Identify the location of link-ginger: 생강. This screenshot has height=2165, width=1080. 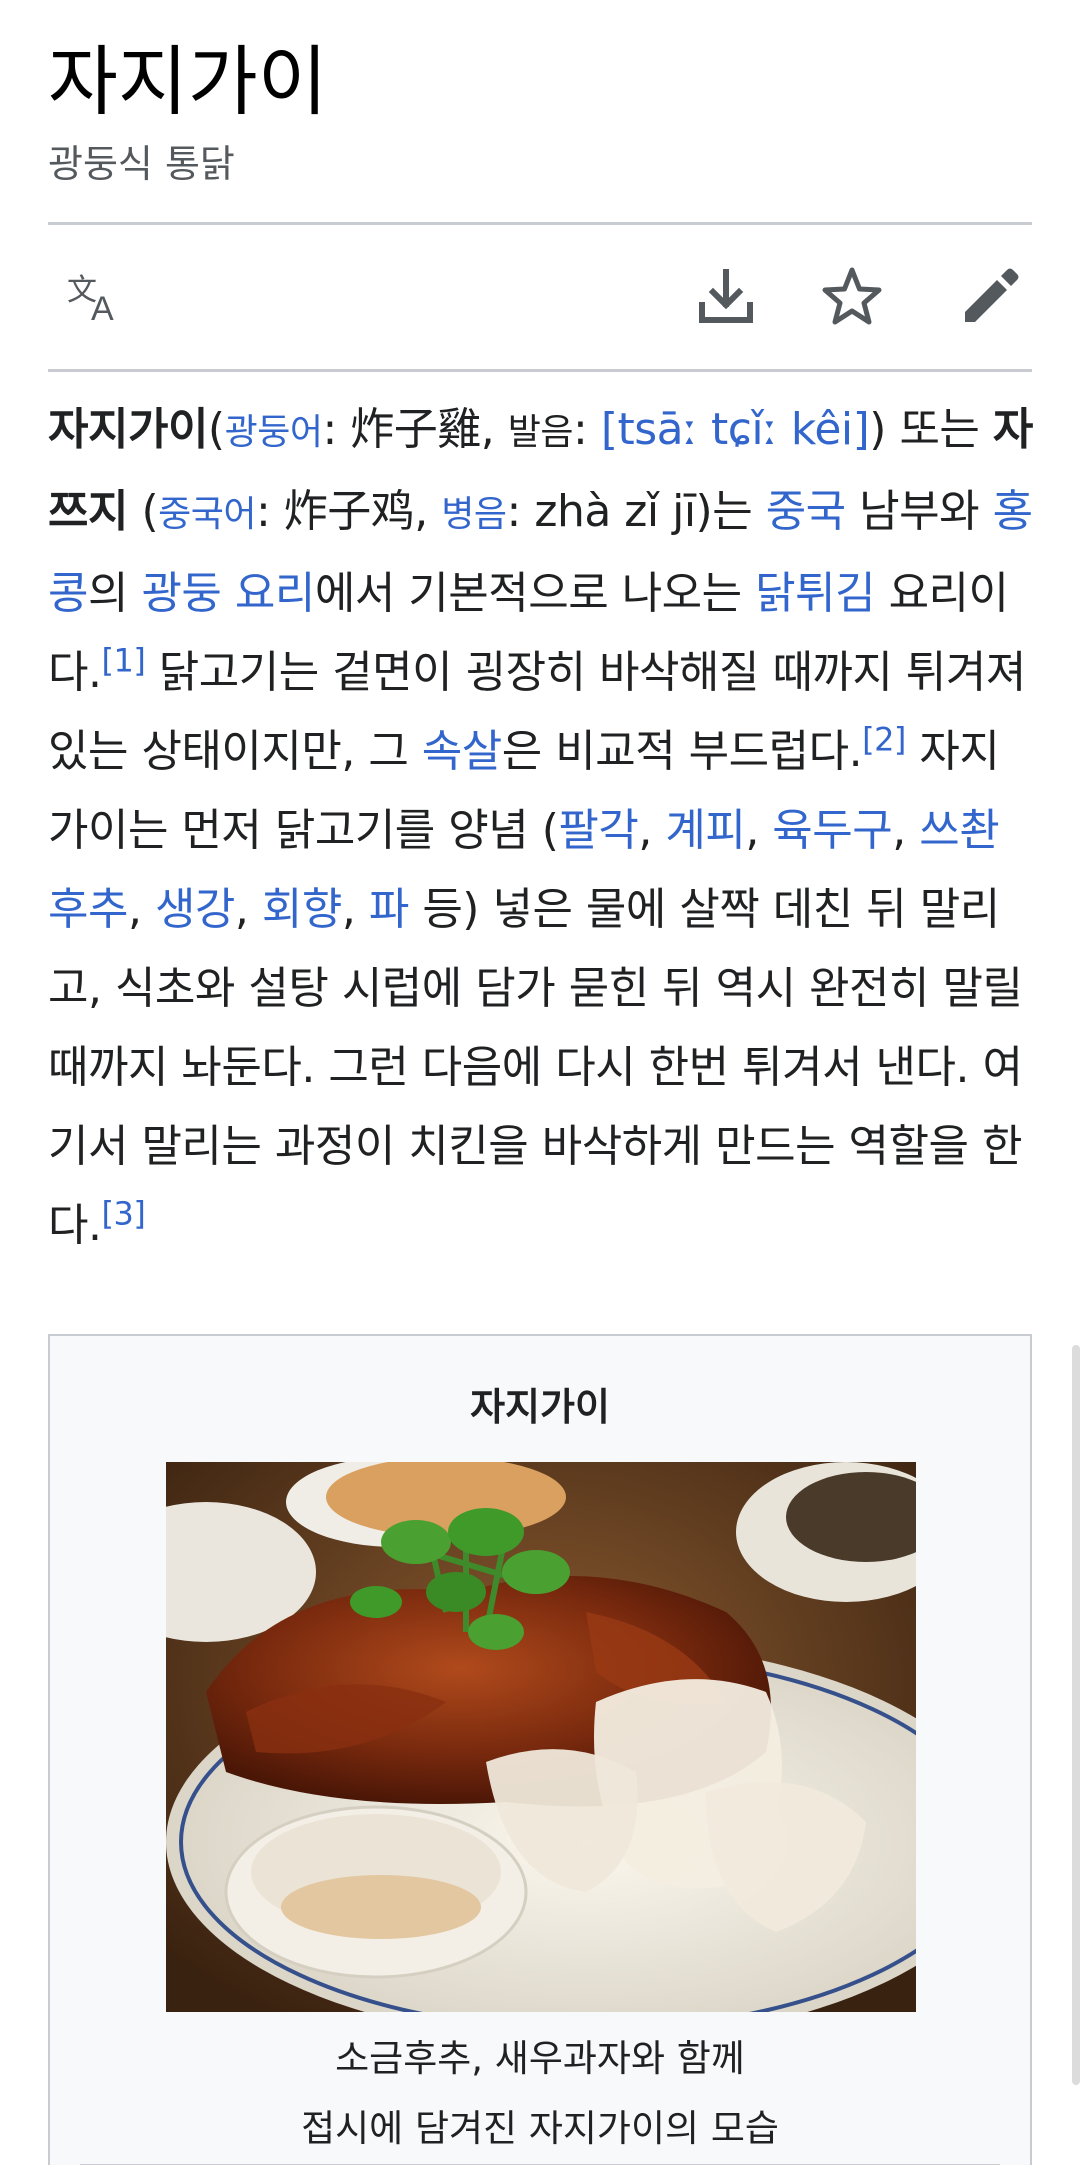
(195, 909).